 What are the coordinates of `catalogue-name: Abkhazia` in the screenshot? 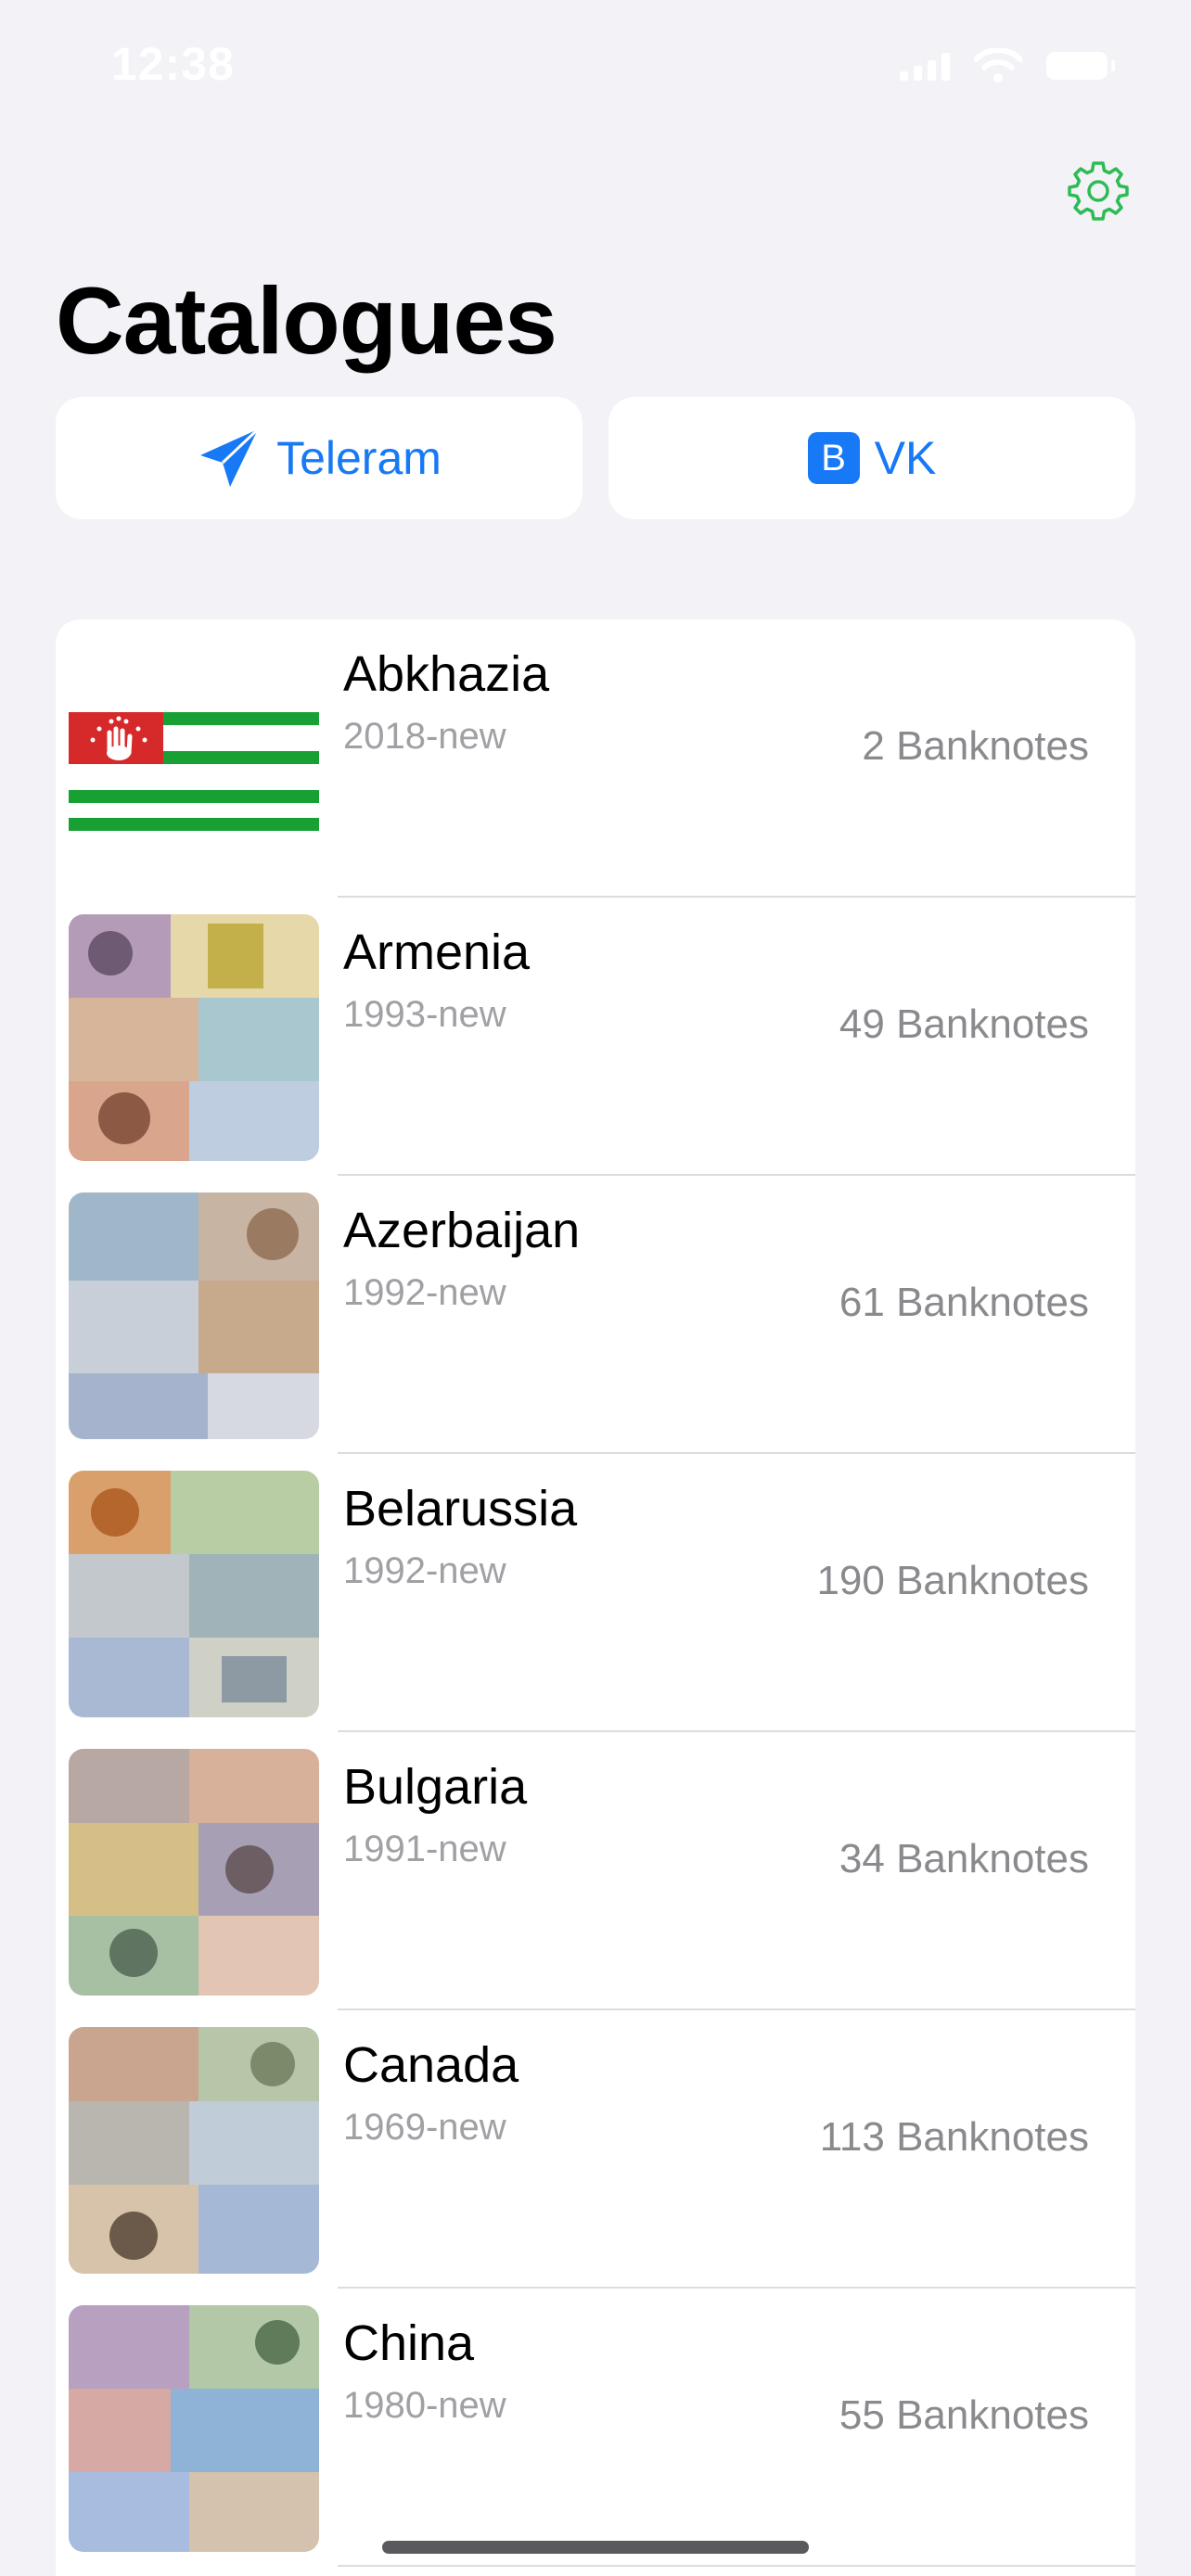 It's located at (446, 674).